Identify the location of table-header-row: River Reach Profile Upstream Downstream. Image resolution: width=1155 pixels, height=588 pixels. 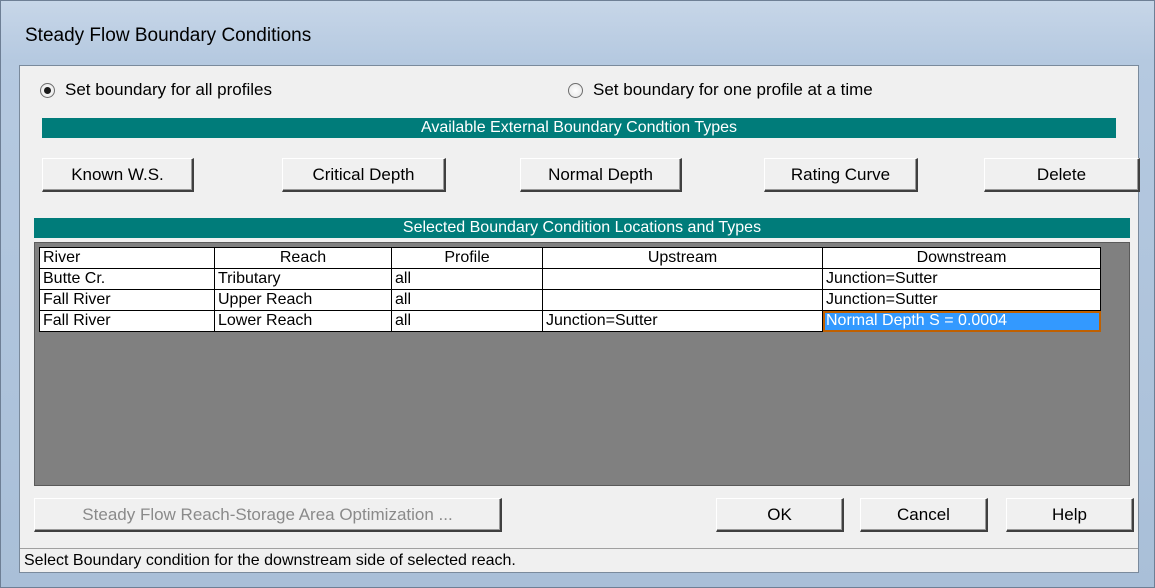
(570, 258).